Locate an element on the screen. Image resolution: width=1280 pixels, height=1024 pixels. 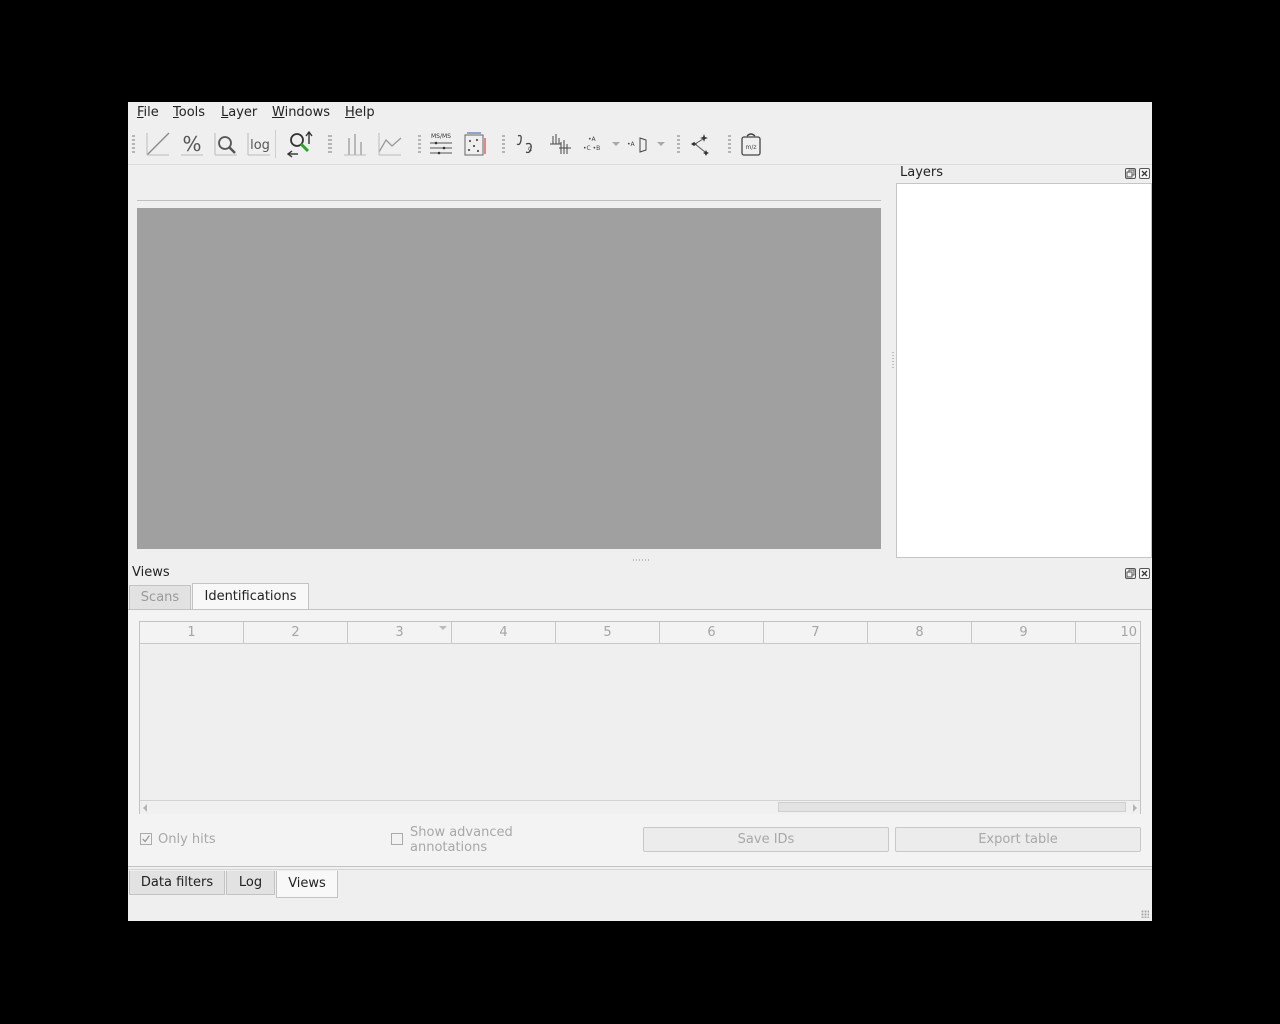
table-header: 1 2 3 4 5 6 7 8 9 10 is located at coordinates (640, 633).